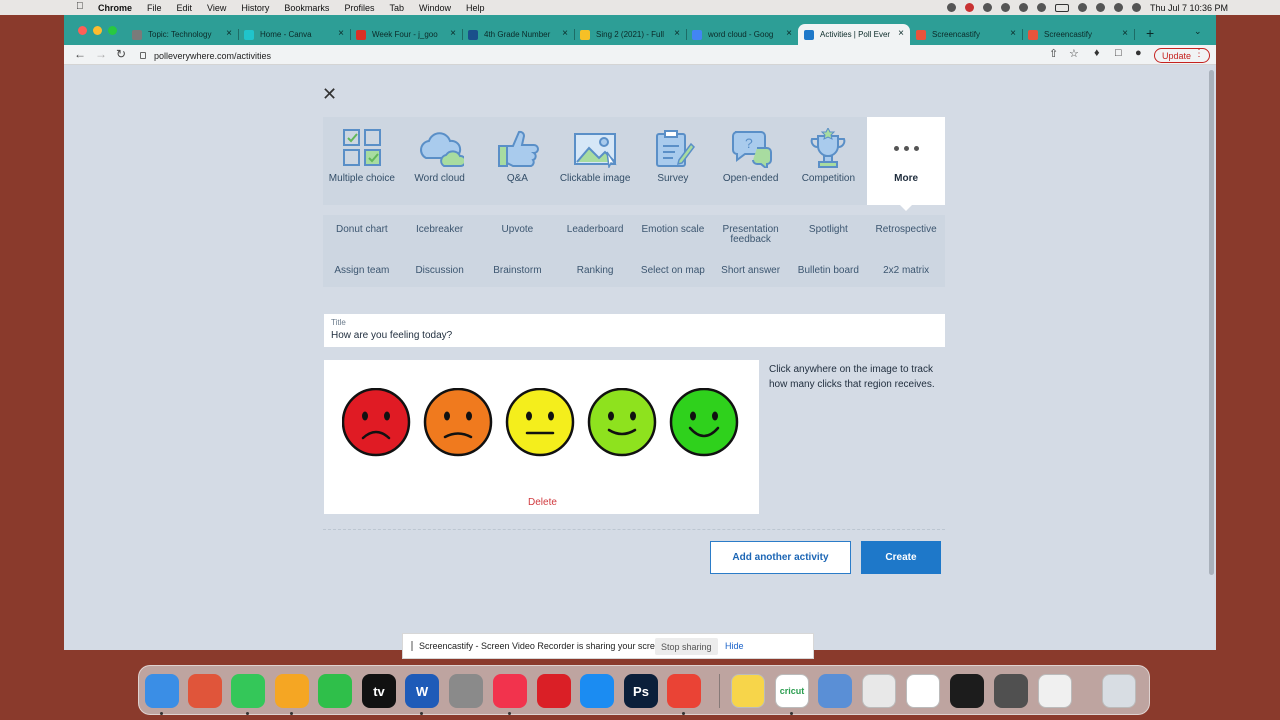 This screenshot has width=1280, height=720. Describe the element at coordinates (1097, 53) in the screenshot. I see `extensions-puzzle-icon: ♦` at that location.